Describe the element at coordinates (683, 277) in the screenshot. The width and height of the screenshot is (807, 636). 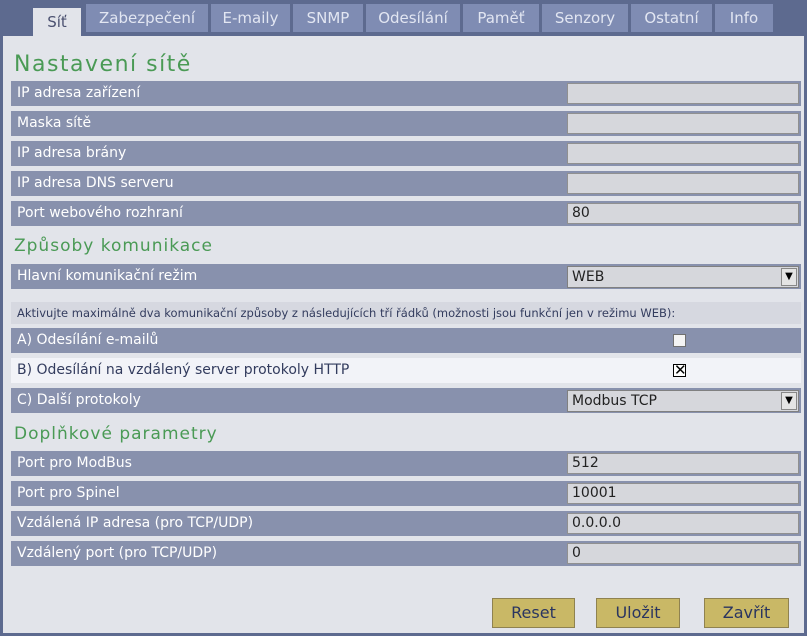
I see `main-mode-select: WEB ▼` at that location.